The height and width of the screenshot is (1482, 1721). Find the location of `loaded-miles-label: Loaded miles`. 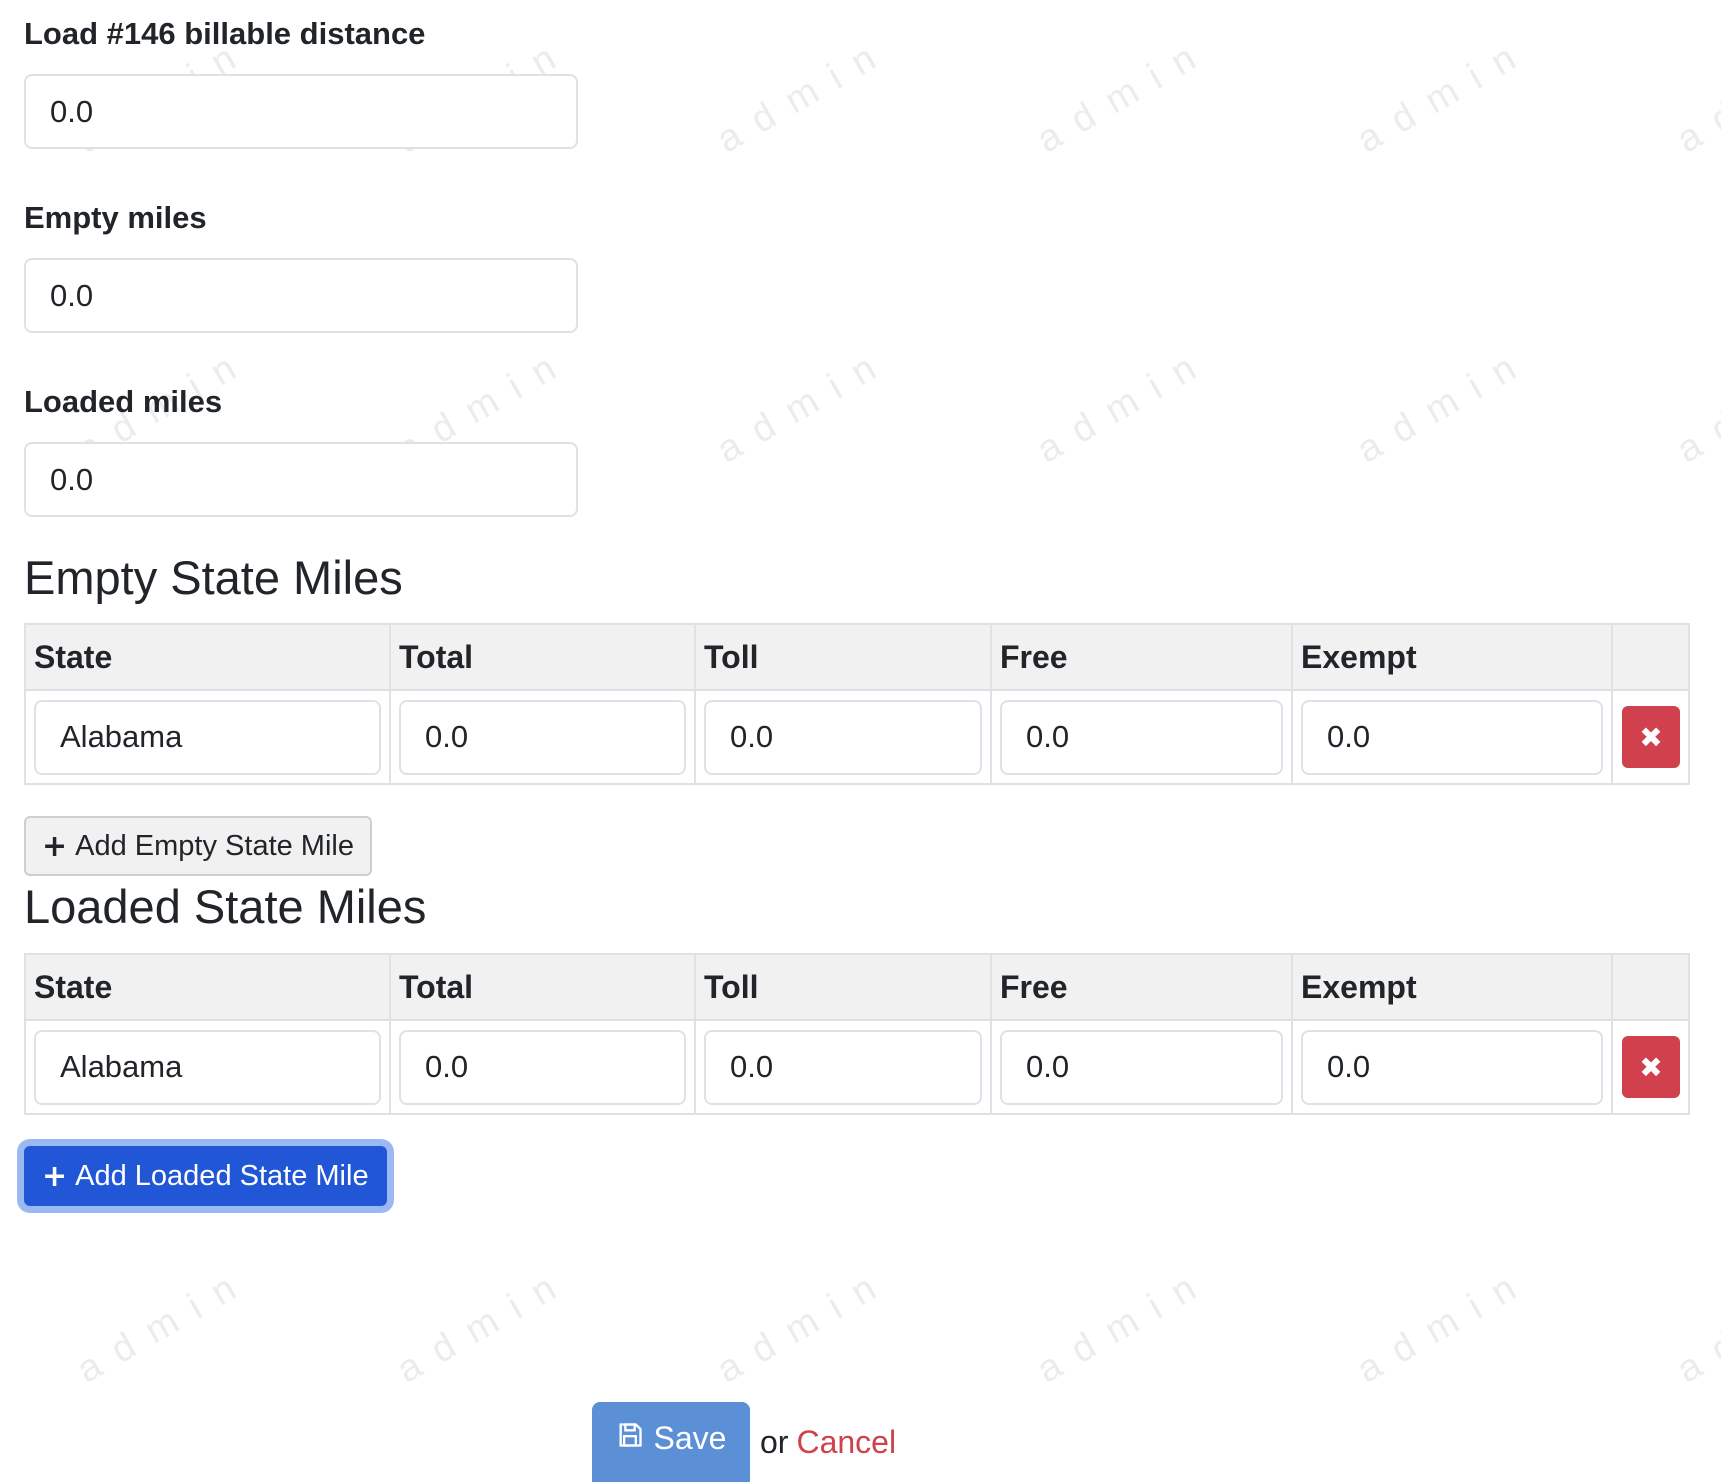

loaded-miles-label: Loaded miles is located at coordinates (123, 401).